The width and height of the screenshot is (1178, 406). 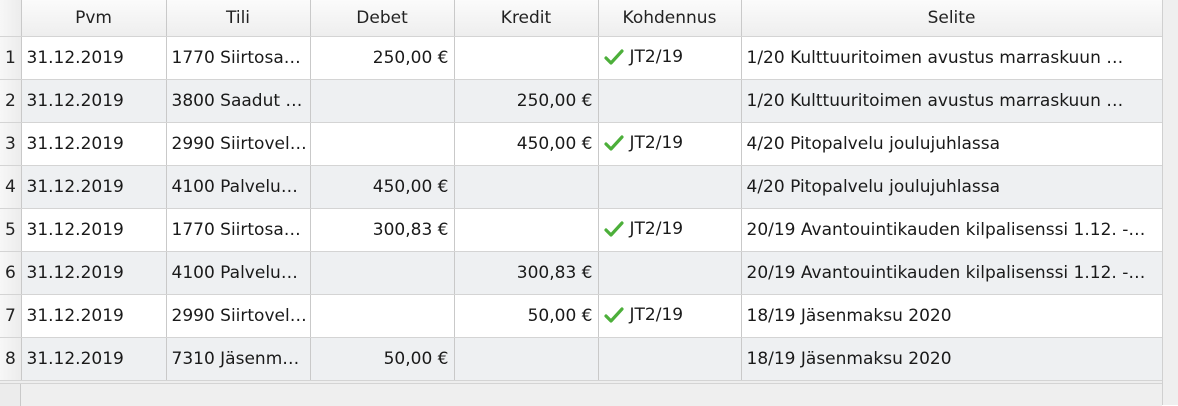 I want to click on row-number: 1, so click(x=11, y=58).